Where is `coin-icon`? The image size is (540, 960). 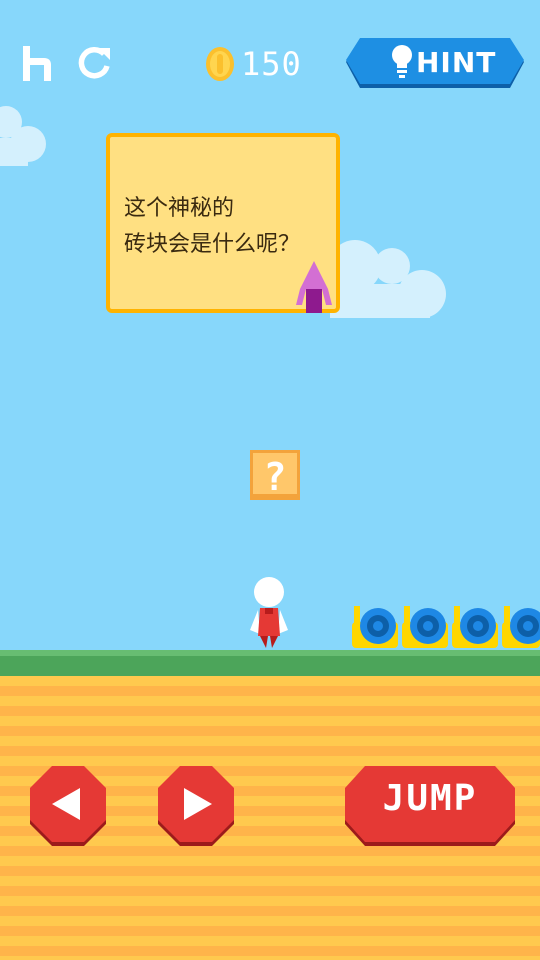
coin-icon is located at coordinates (220, 64).